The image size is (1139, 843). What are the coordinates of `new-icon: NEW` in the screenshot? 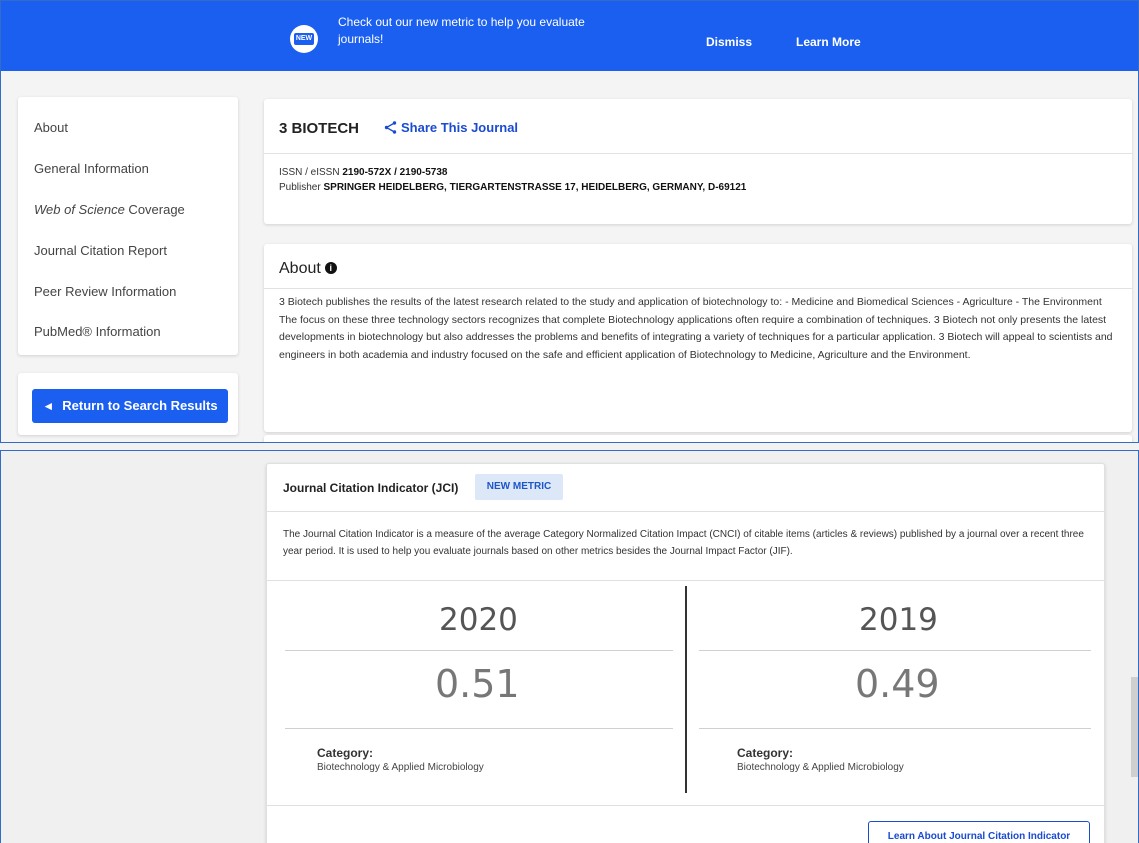 It's located at (304, 39).